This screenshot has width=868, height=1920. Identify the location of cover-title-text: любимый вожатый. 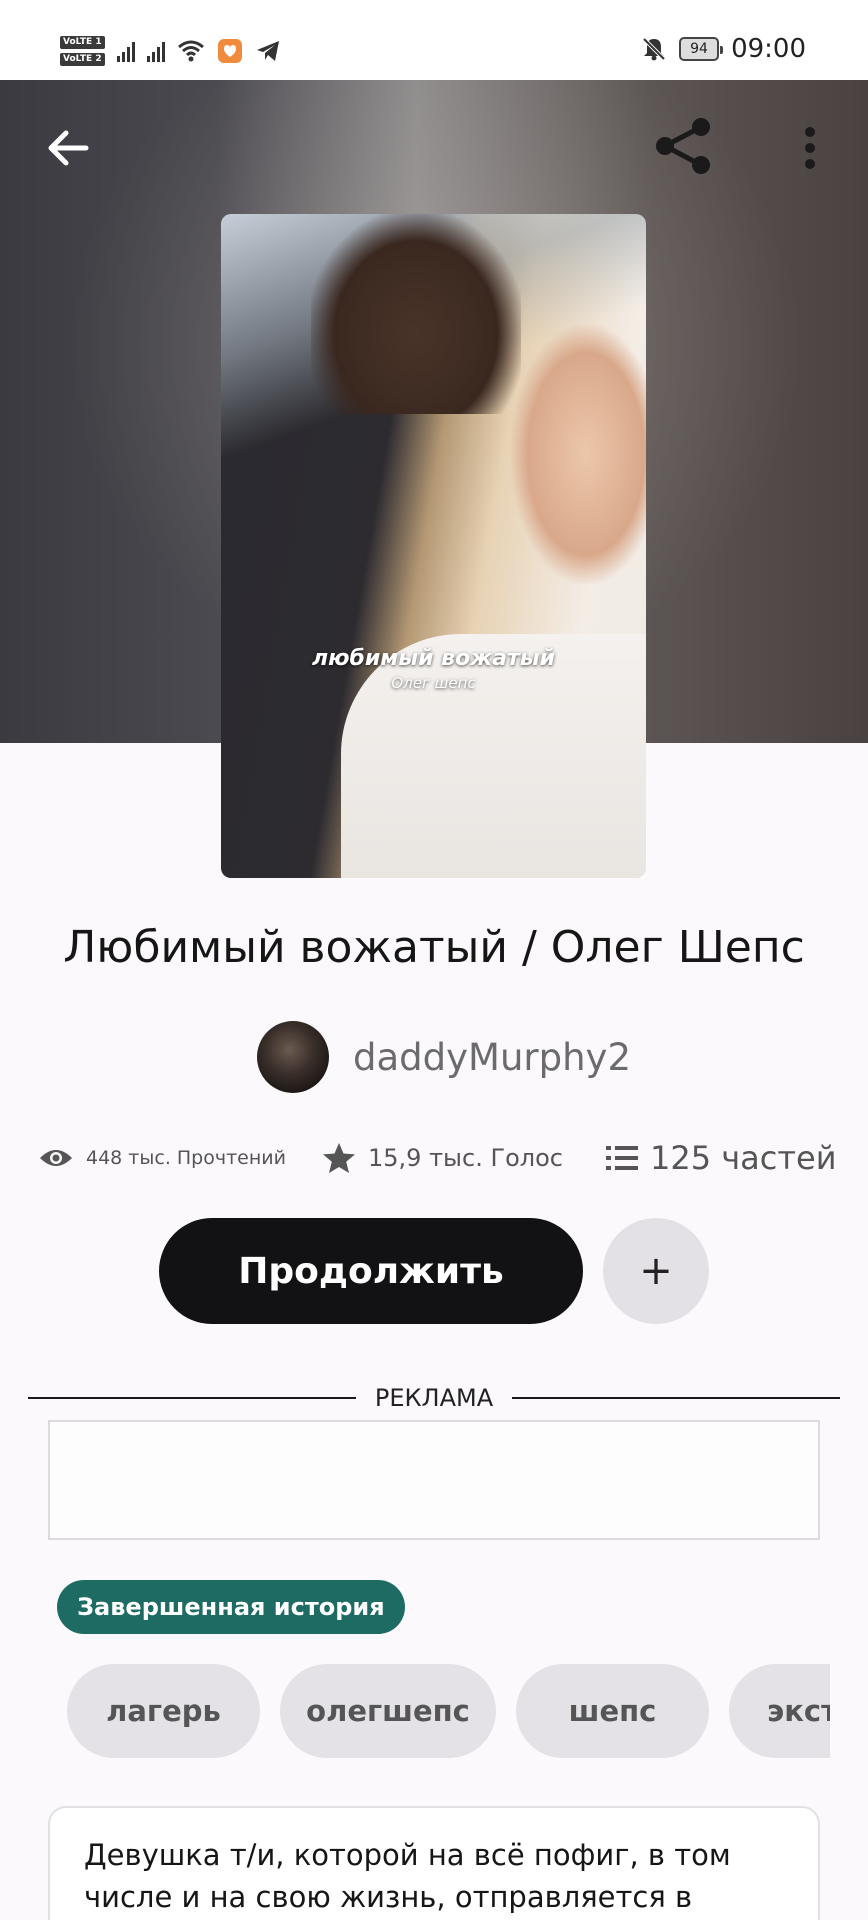
(433, 658).